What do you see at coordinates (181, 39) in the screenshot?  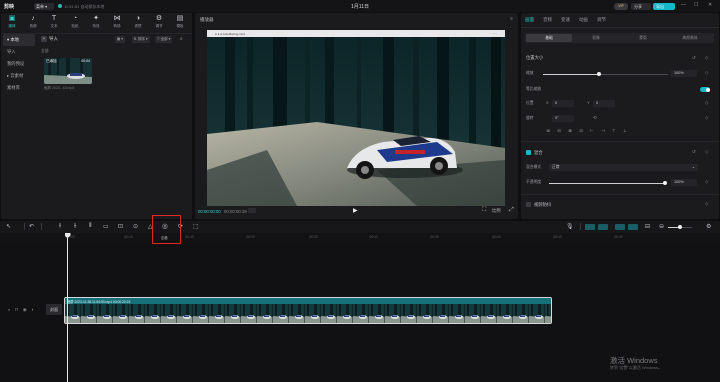 I see `search-icon: ⌕` at bounding box center [181, 39].